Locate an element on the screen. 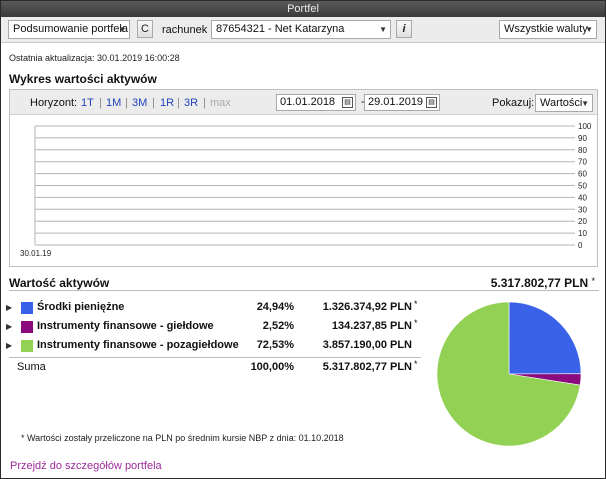 The width and height of the screenshot is (606, 479). assets-total-value: 5.317.802,77 PLN is located at coordinates (539, 283).